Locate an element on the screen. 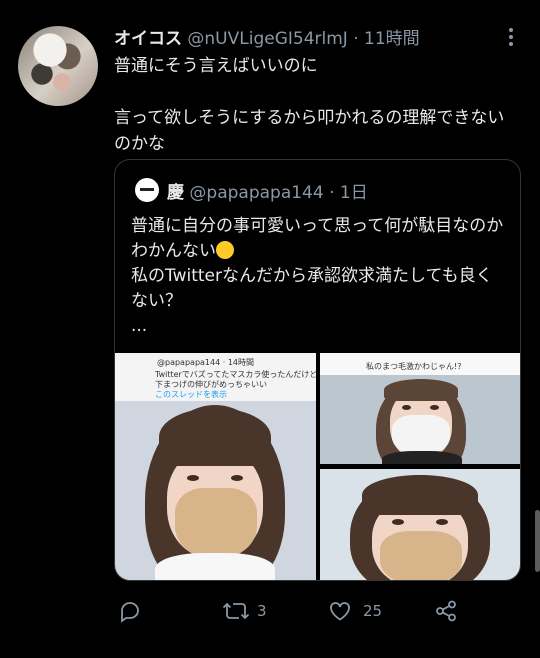 The height and width of the screenshot is (658, 540). tweet-header: オイコス @nUVLigeGI54rlmJ · 11時間 is located at coordinates (317, 36).